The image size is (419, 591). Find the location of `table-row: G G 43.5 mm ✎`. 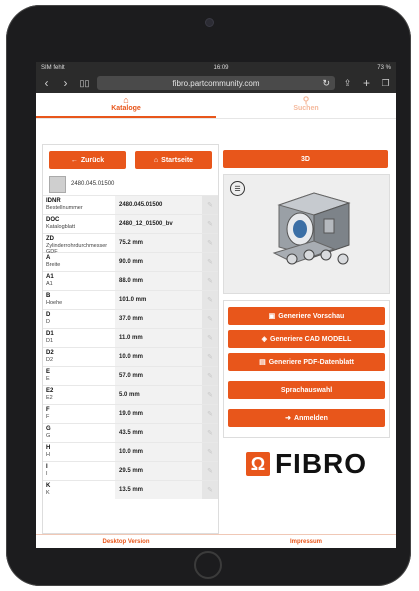

table-row: G G 43.5 mm ✎ is located at coordinates (130, 432).